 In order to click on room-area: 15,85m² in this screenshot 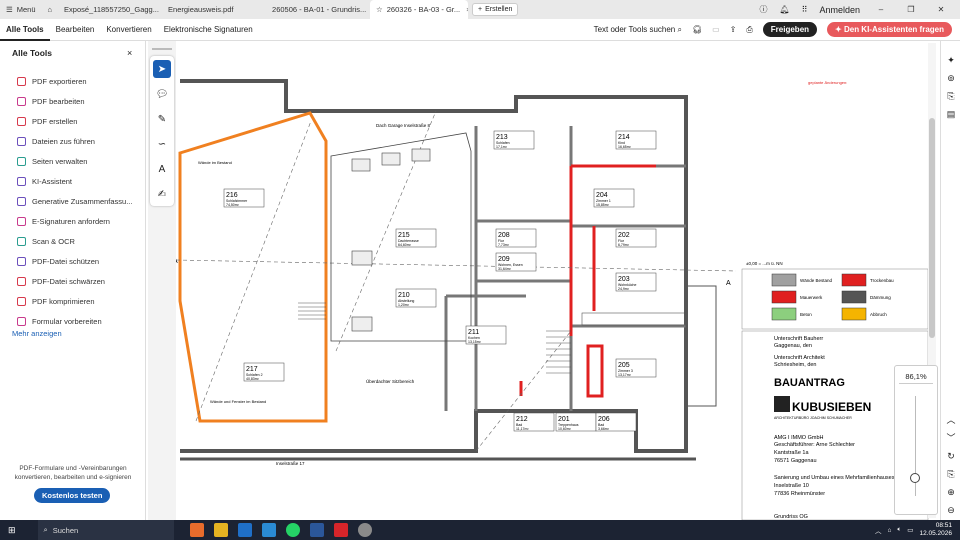, I will do `click(603, 205)`.